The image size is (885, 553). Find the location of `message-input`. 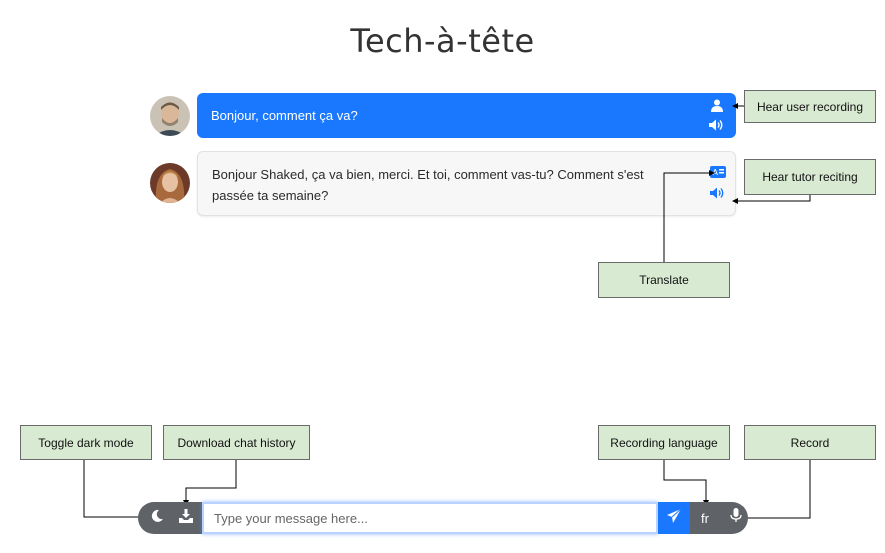

message-input is located at coordinates (430, 518).